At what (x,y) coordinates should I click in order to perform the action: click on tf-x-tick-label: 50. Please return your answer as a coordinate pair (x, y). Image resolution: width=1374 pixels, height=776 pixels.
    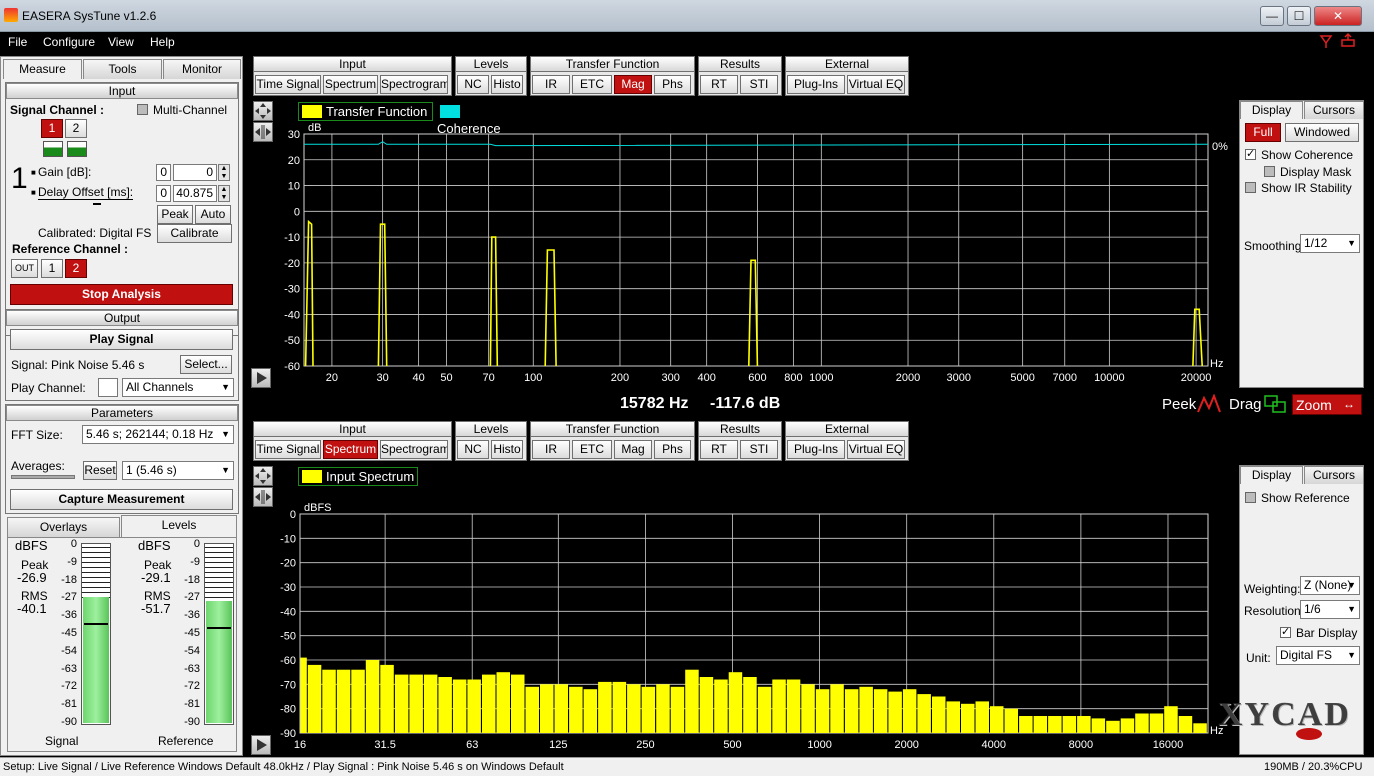
    Looking at the image, I should click on (446, 378).